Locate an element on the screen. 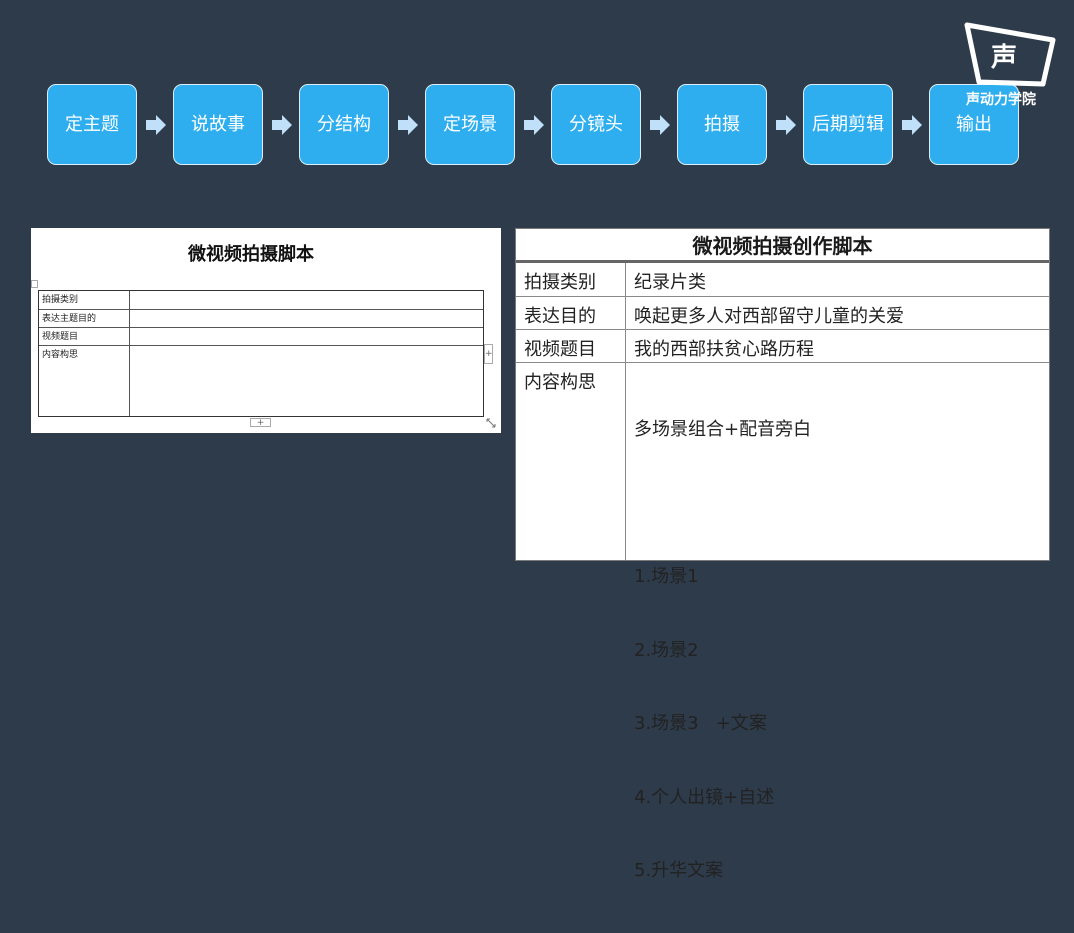 The image size is (1074, 933). flow-step-label: 说故事 is located at coordinates (218, 124).